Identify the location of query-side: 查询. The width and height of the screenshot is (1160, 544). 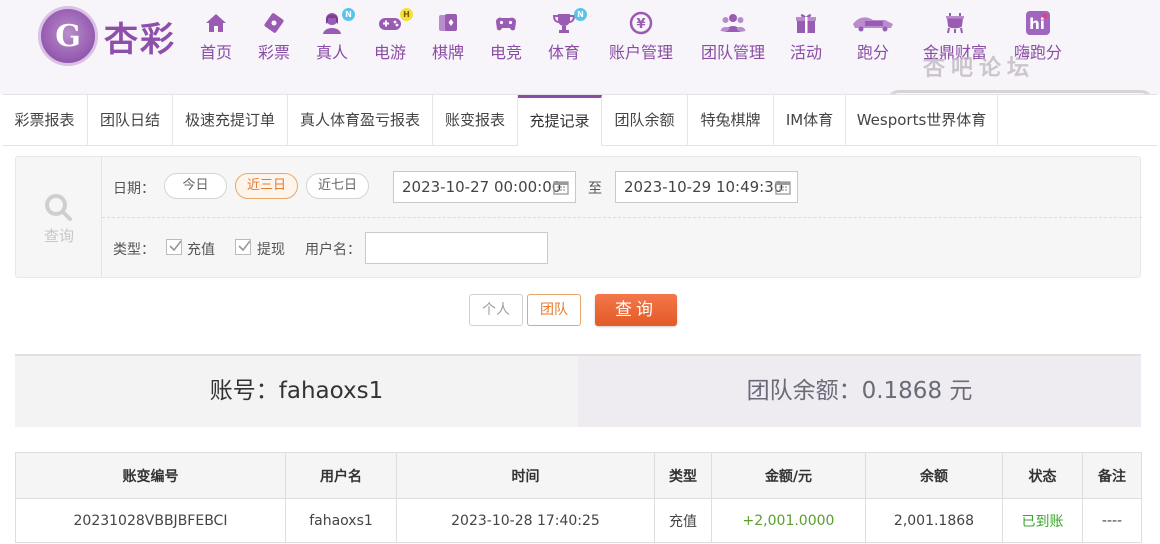
(59, 217).